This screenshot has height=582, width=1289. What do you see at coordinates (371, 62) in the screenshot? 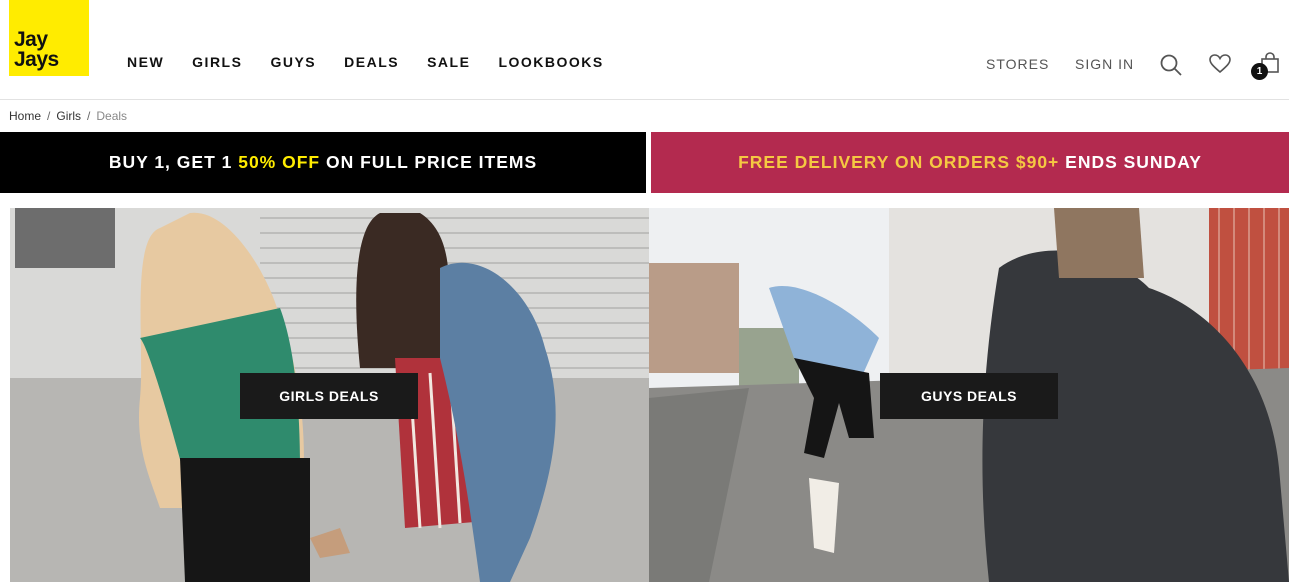
I see `nav-deals: DEALS` at bounding box center [371, 62].